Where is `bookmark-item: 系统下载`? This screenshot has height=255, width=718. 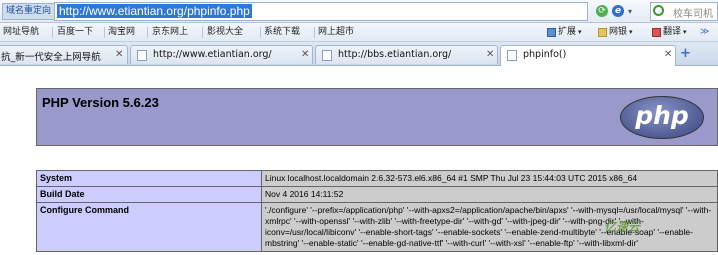 bookmark-item: 系统下载 is located at coordinates (282, 63).